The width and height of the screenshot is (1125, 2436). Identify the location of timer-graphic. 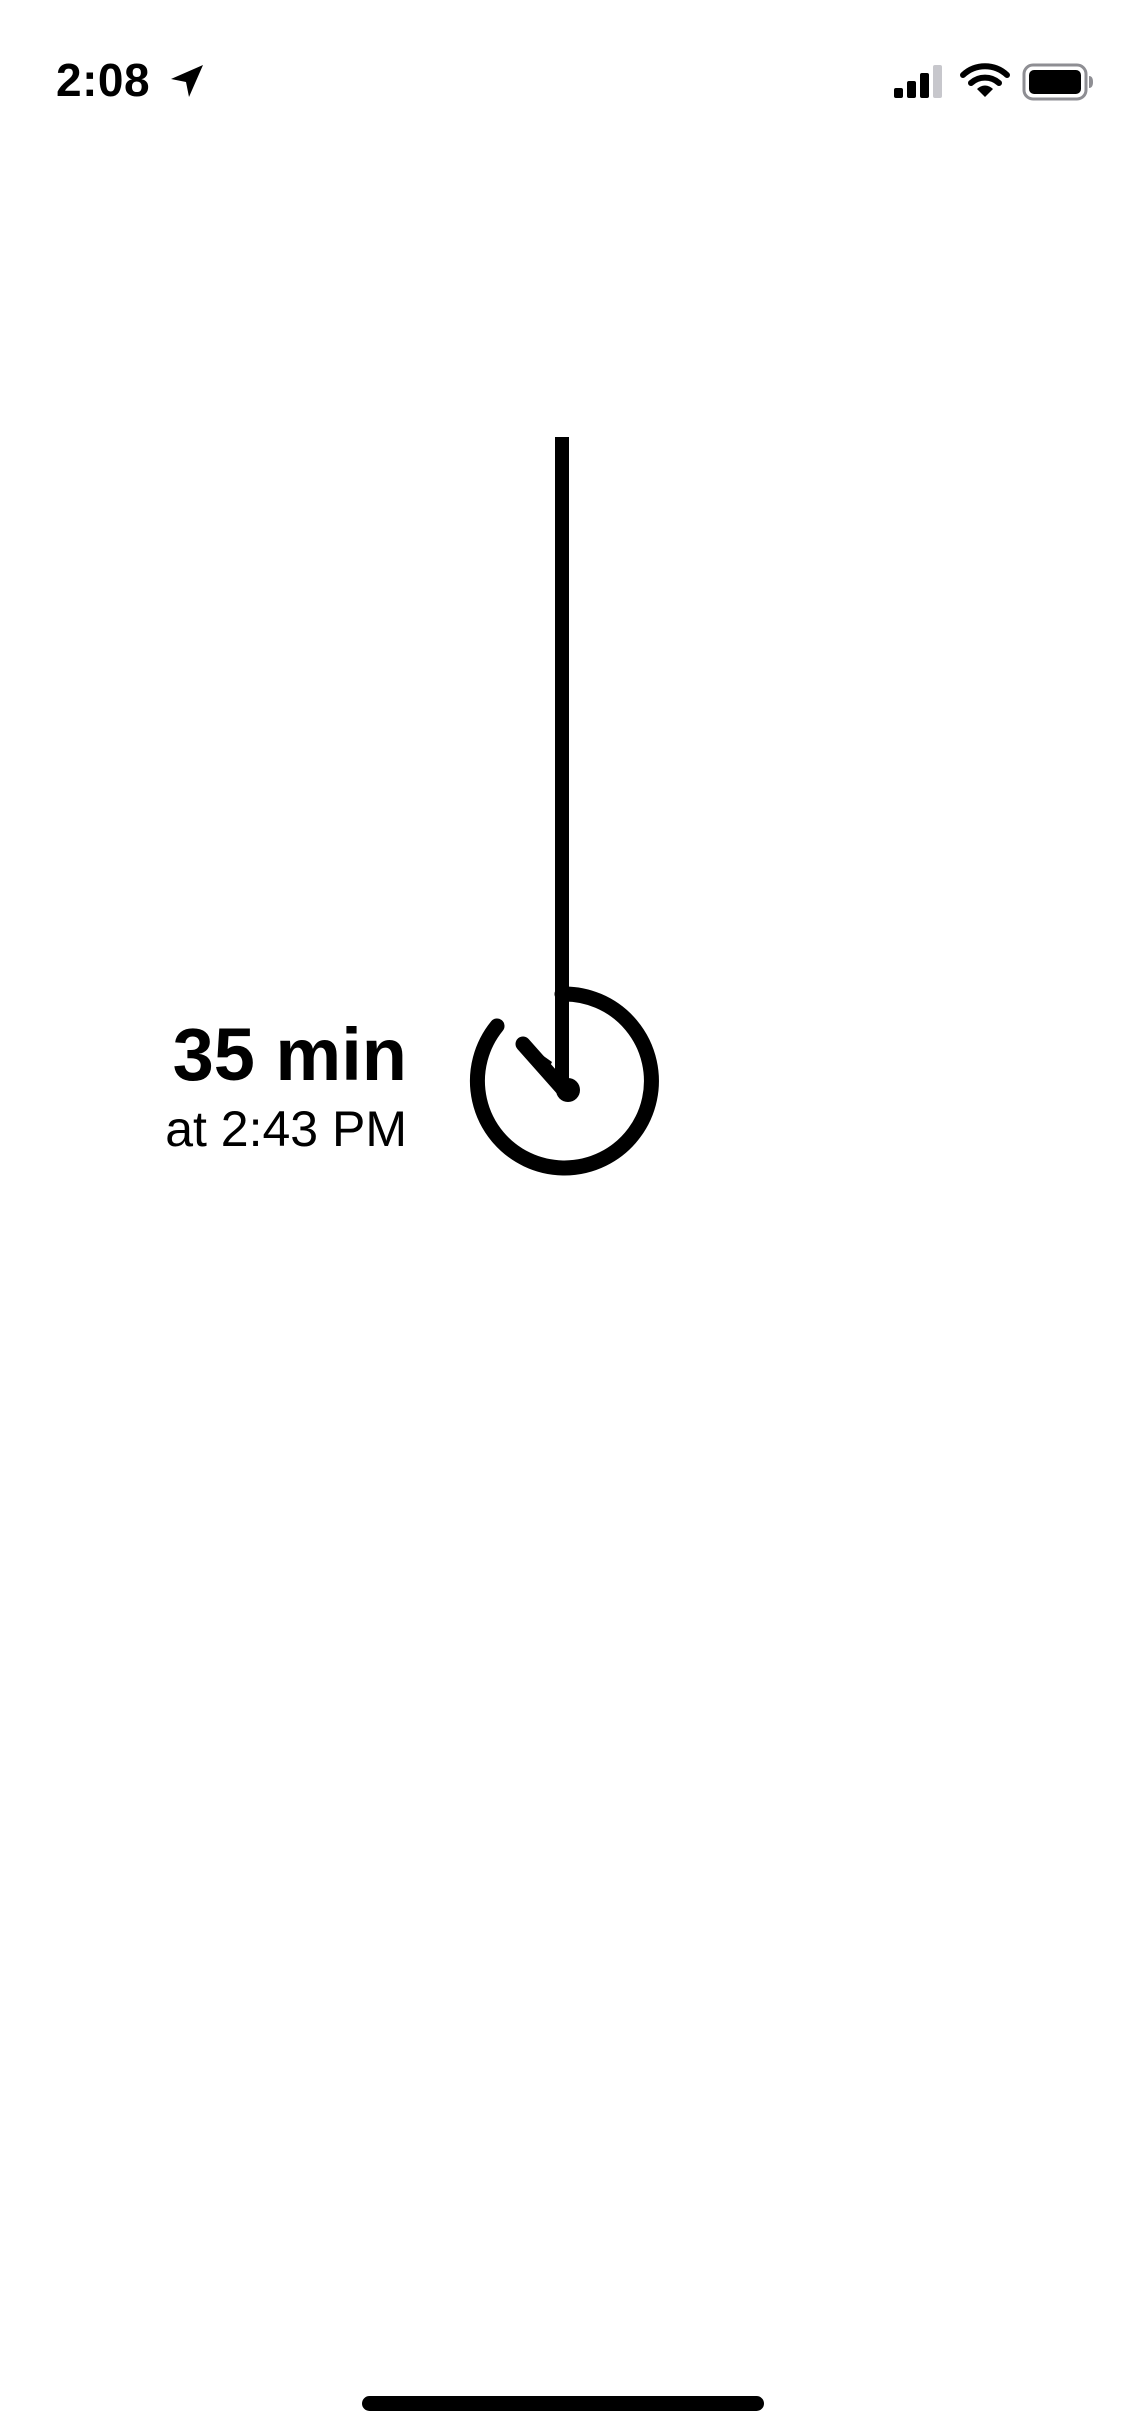
(564, 806).